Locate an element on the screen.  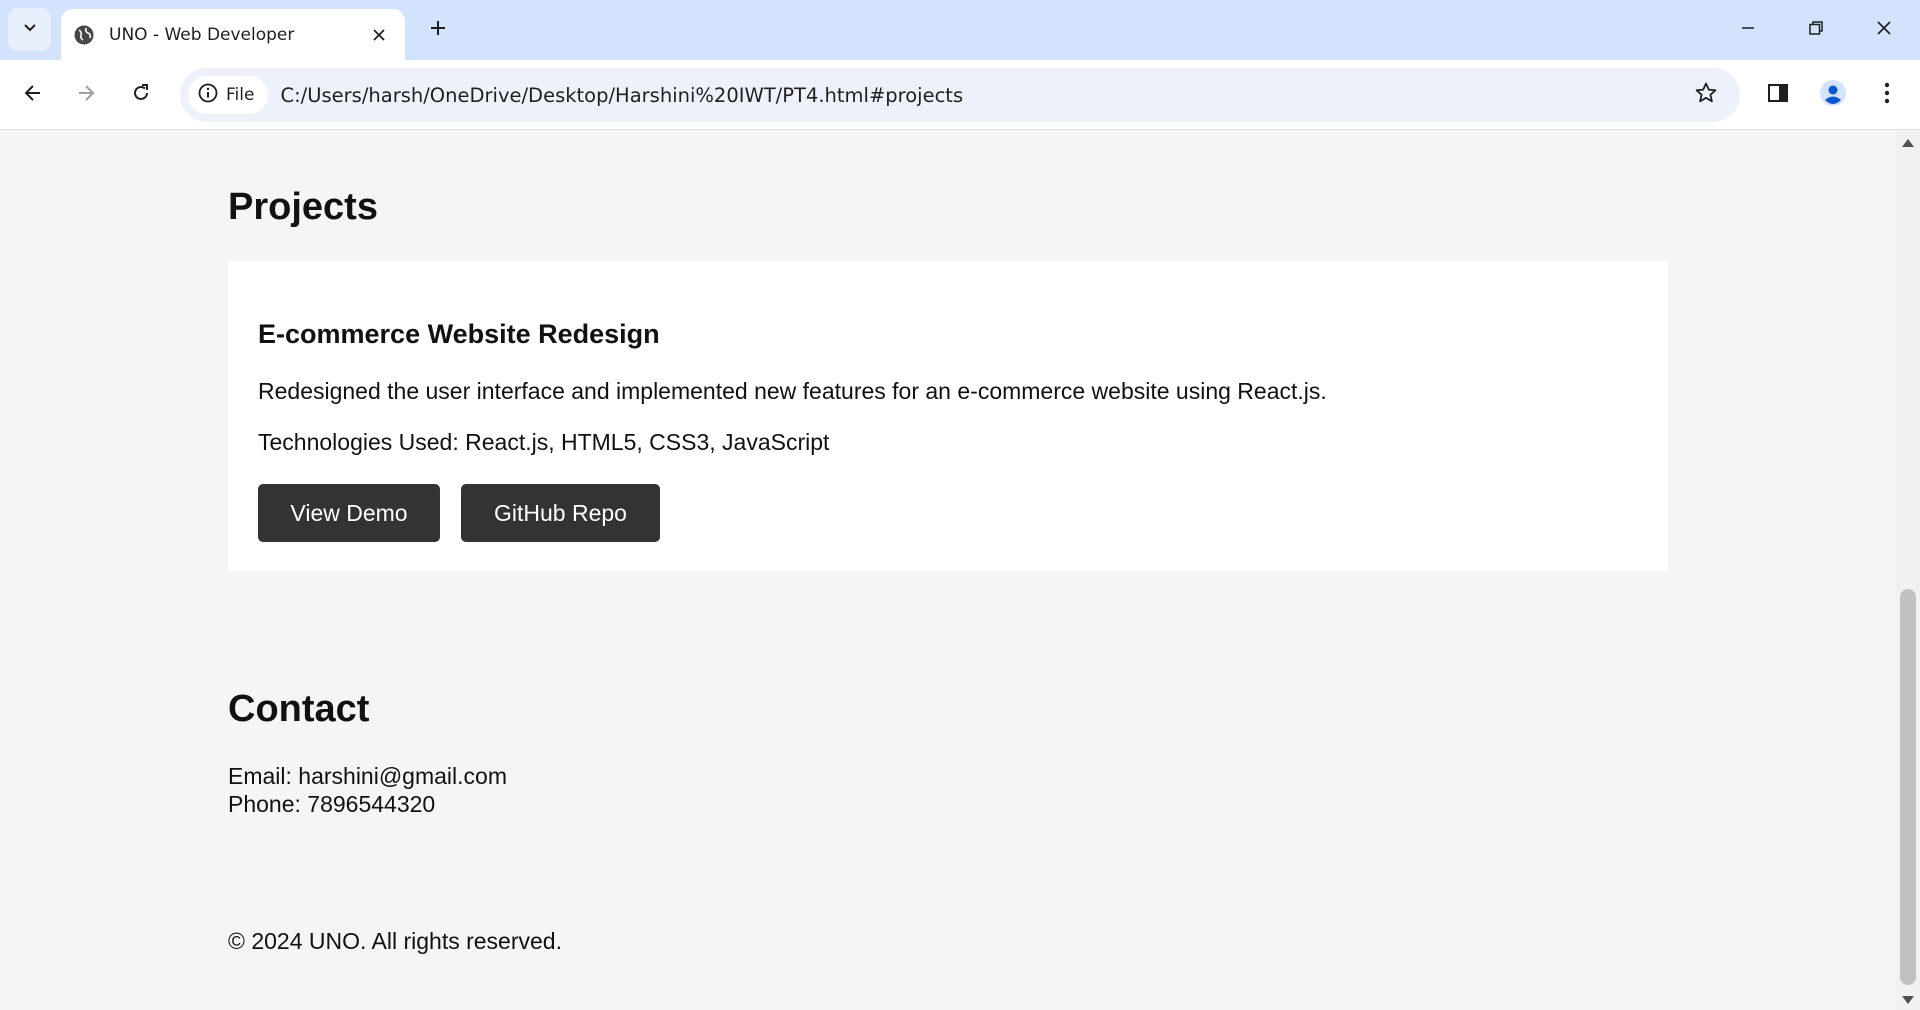
site-info-label: File is located at coordinates (240, 95).